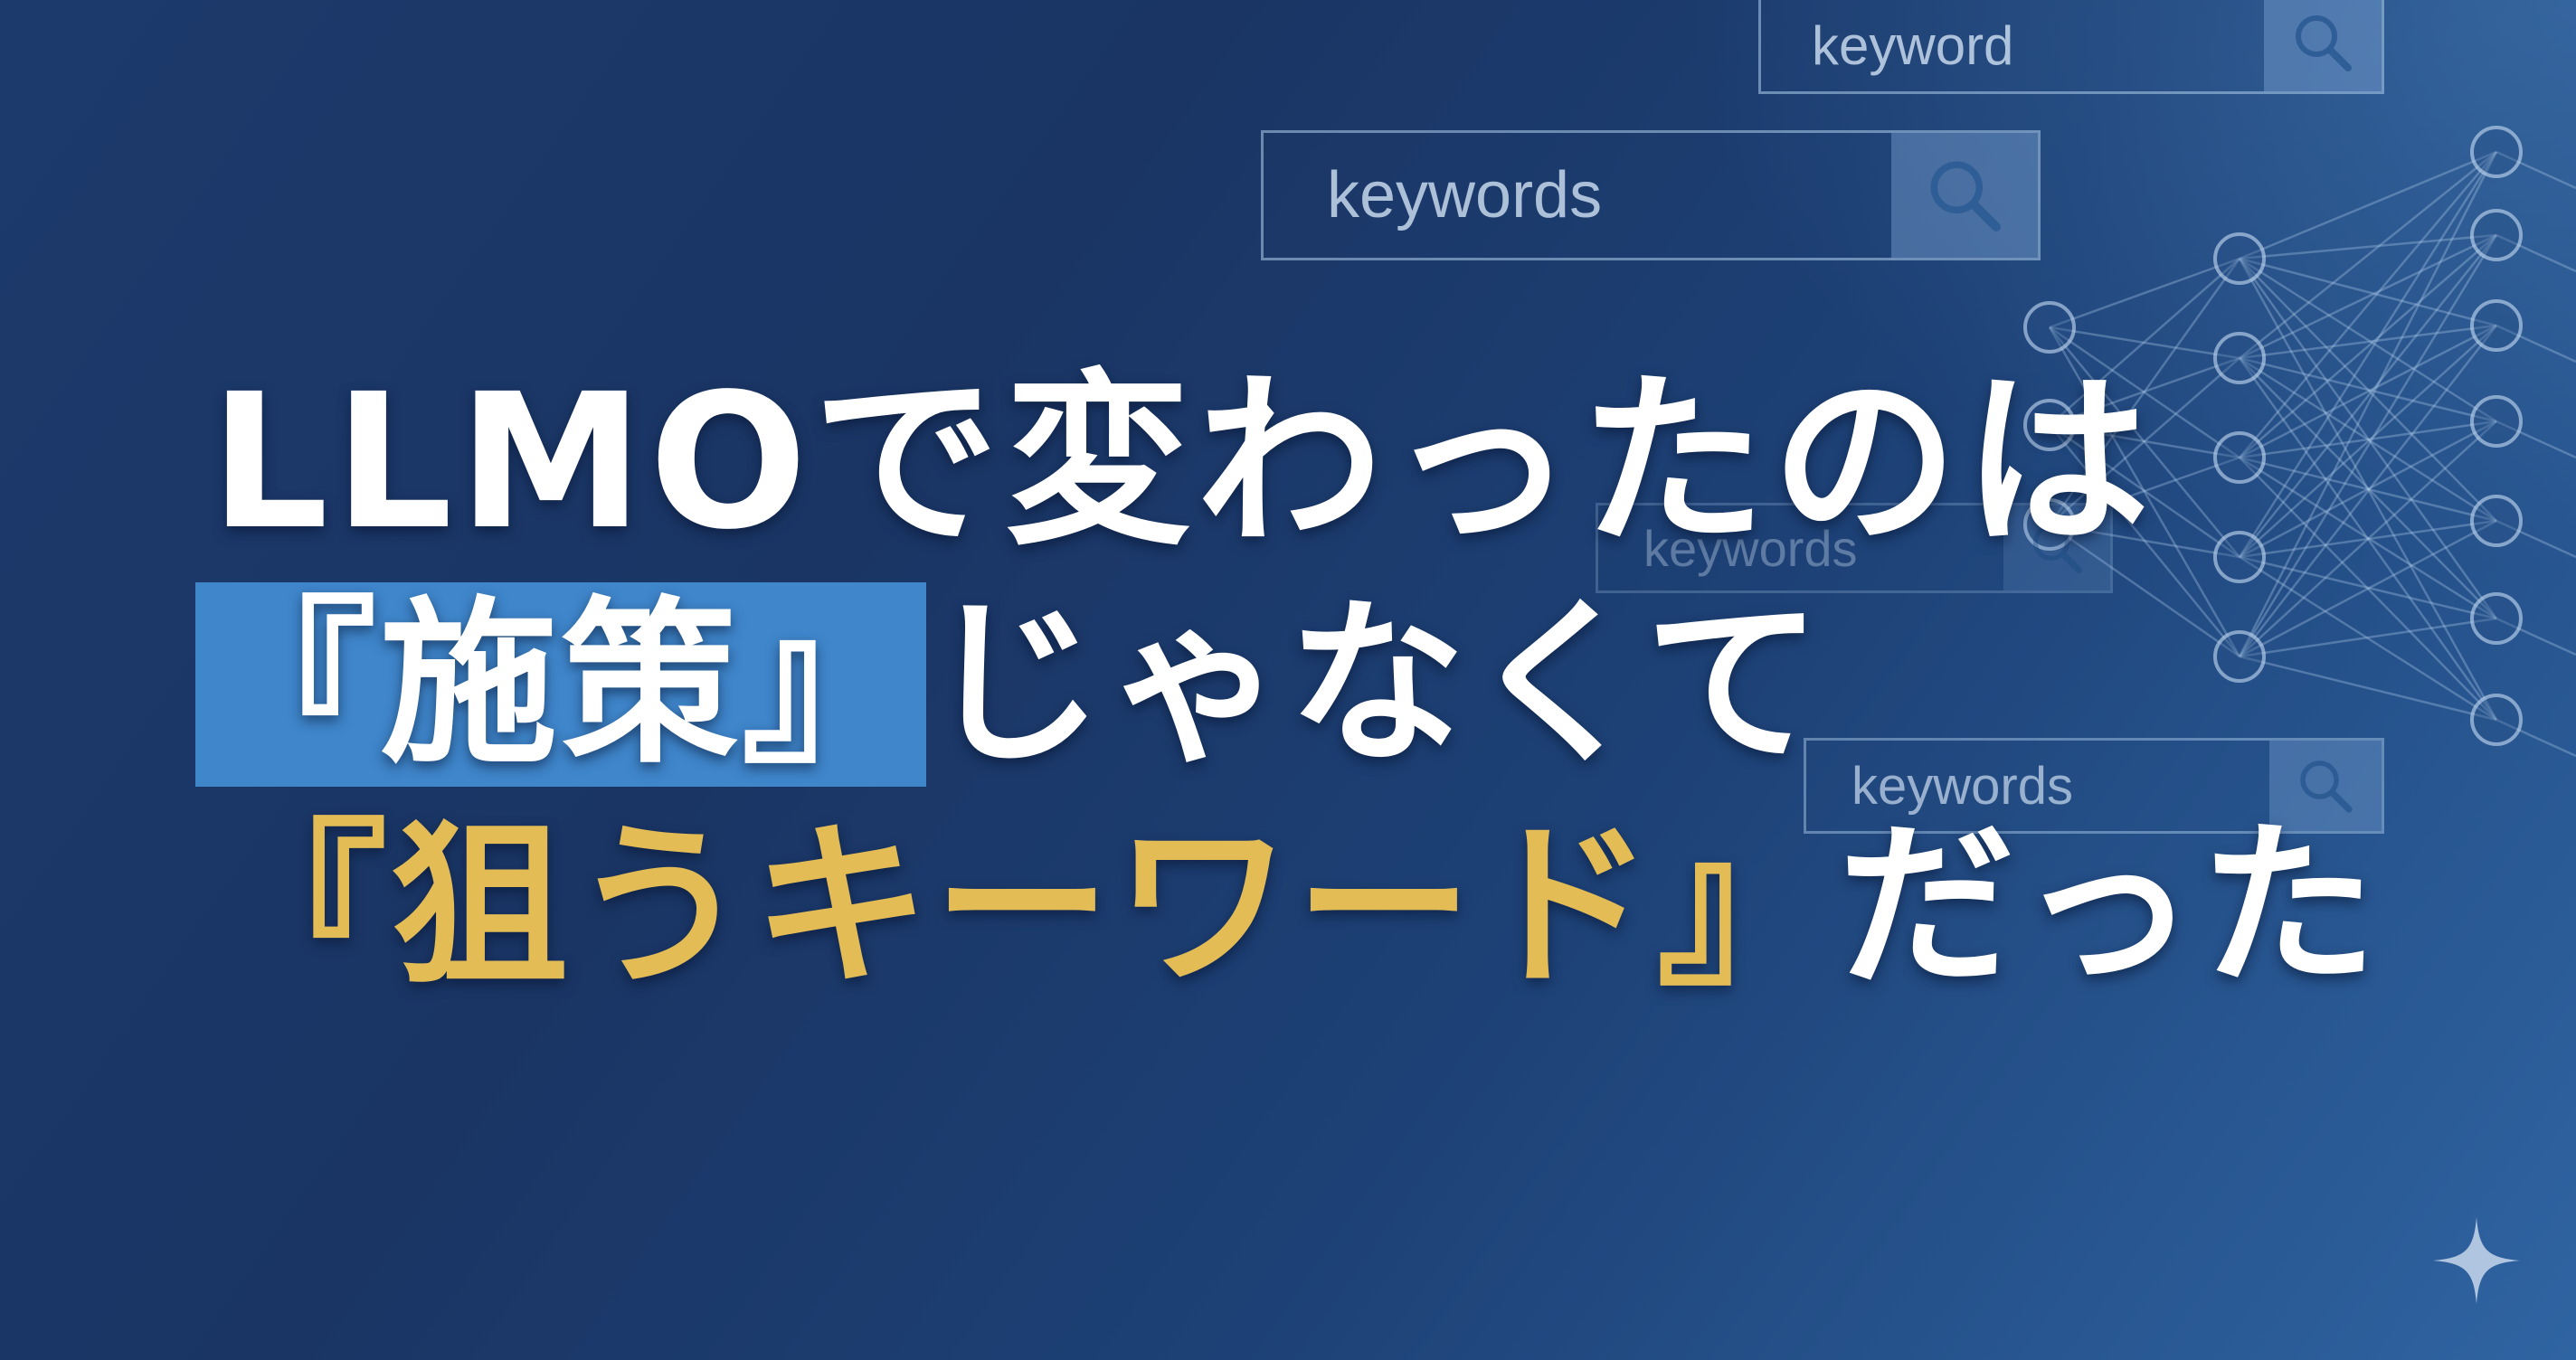  I want to click on headline-line-1: LLMOで変わったのは, so click(1182, 463).